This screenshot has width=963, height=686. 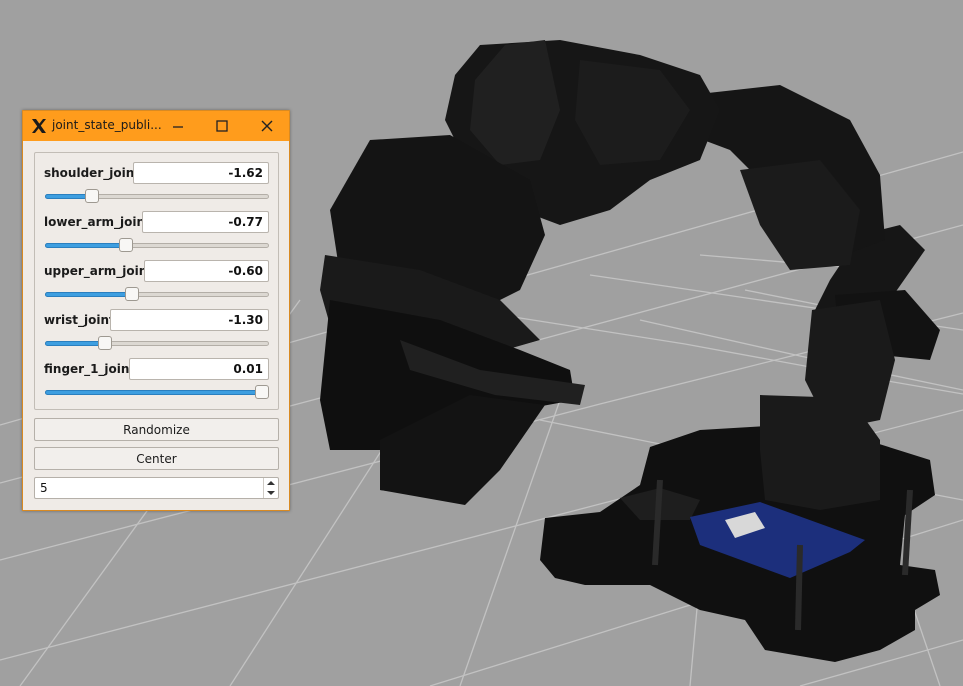 I want to click on chevron-up-icon, so click(x=271, y=483).